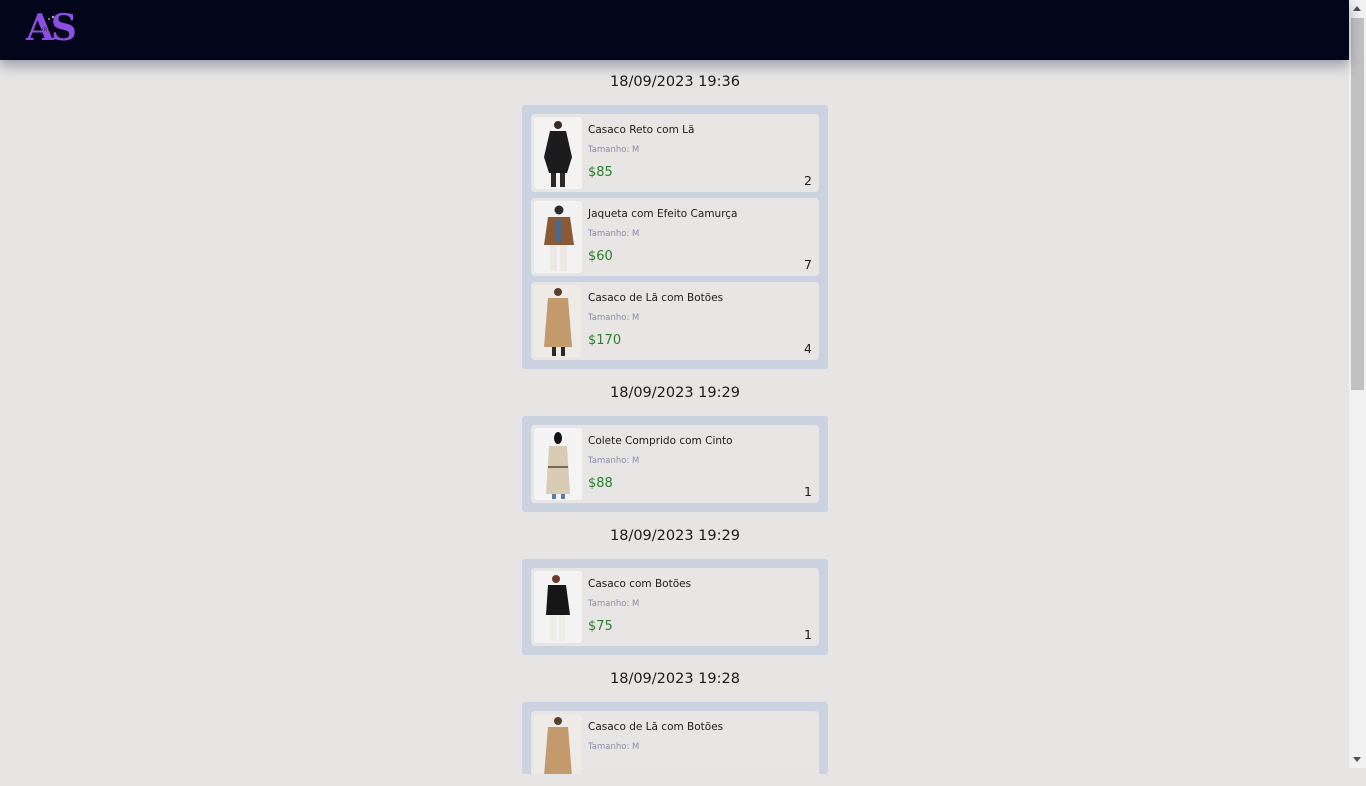  I want to click on order-item: Casaco de Lã com Botões Tamanho: M, so click(675, 742).